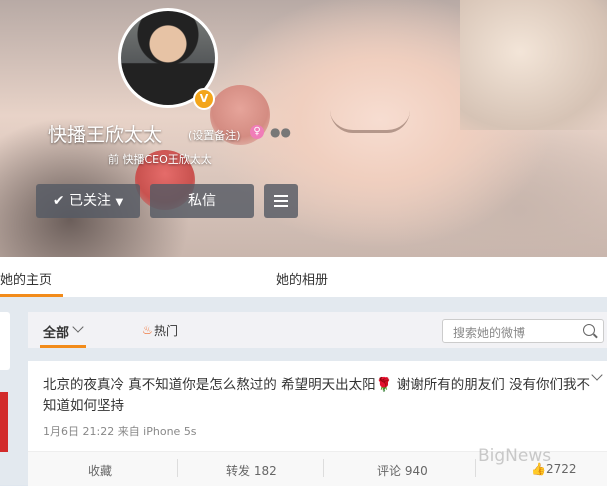 The width and height of the screenshot is (607, 486). What do you see at coordinates (160, 159) in the screenshot?
I see `profile-description: 前 快播CEO王欣太太` at bounding box center [160, 159].